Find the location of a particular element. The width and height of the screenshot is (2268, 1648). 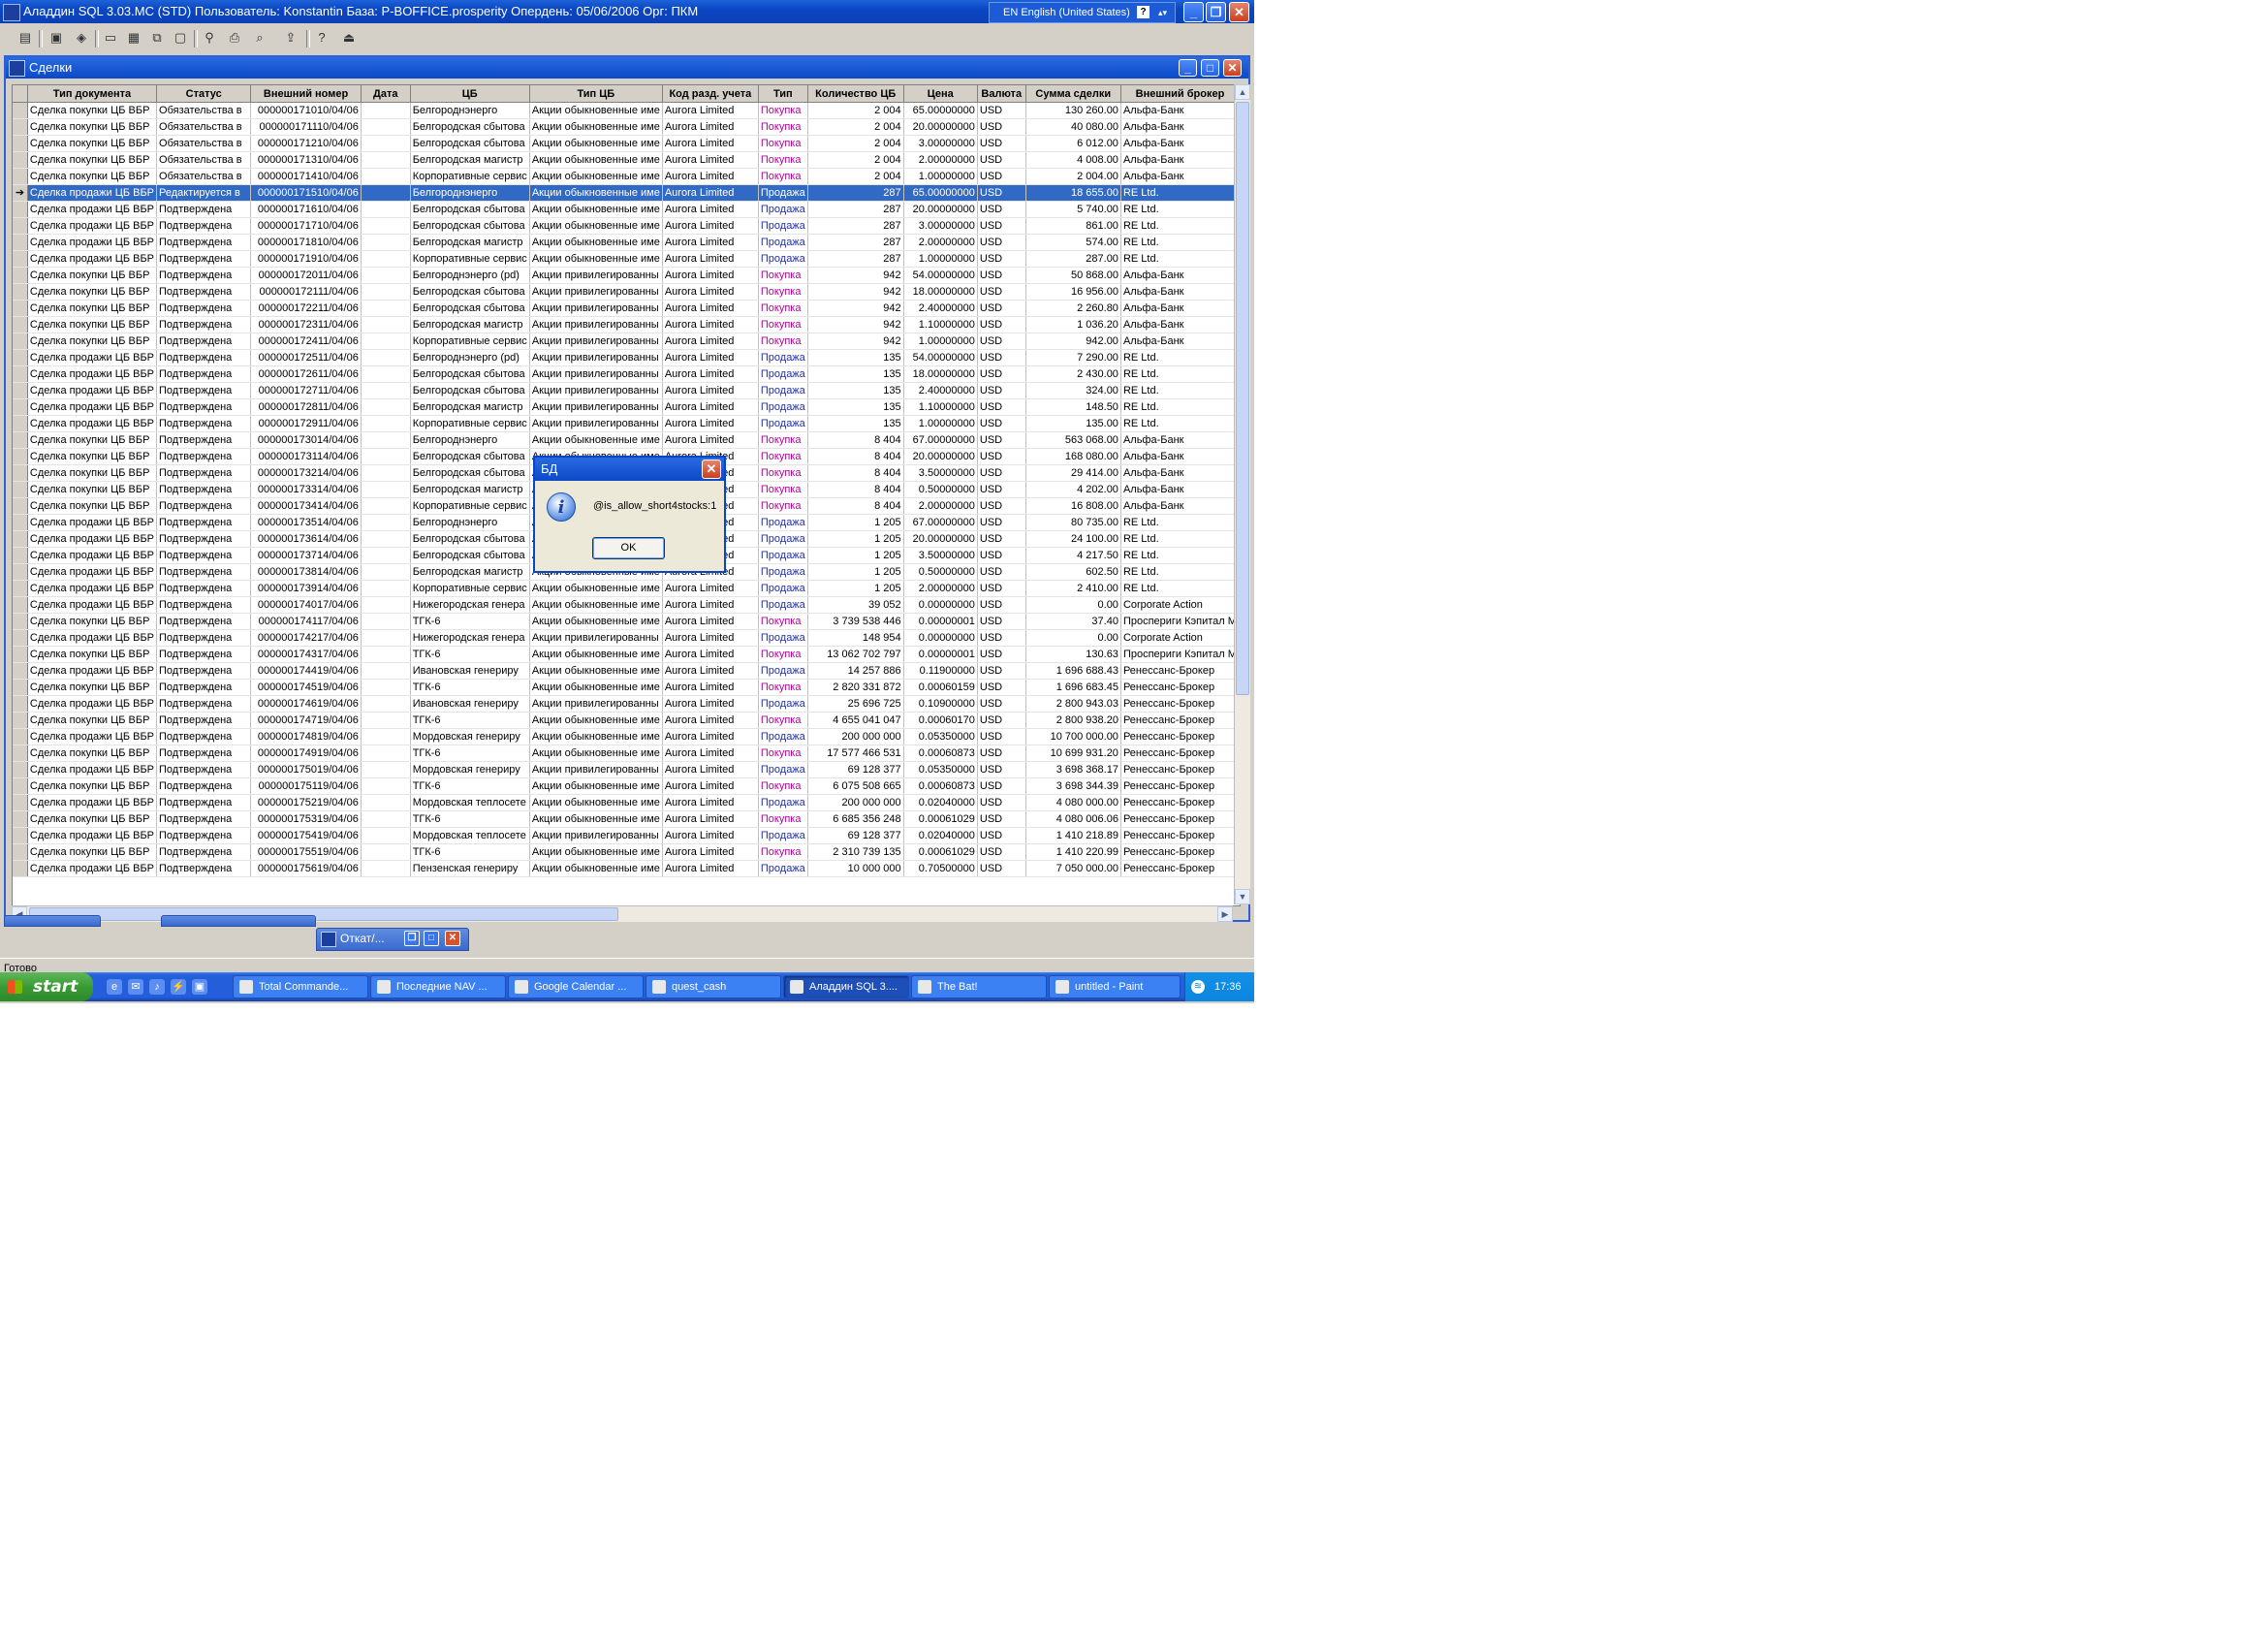

table-cell: 65.00000000 is located at coordinates (941, 193).